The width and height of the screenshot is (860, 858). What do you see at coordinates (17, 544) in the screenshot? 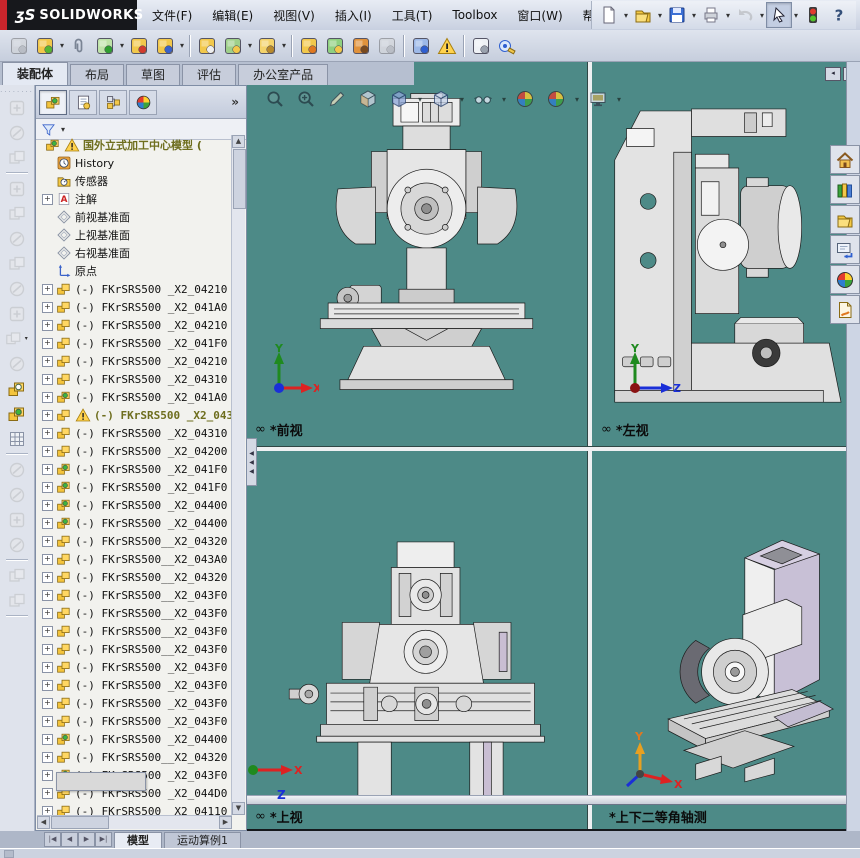
I see `material-sphere-icon` at bounding box center [17, 544].